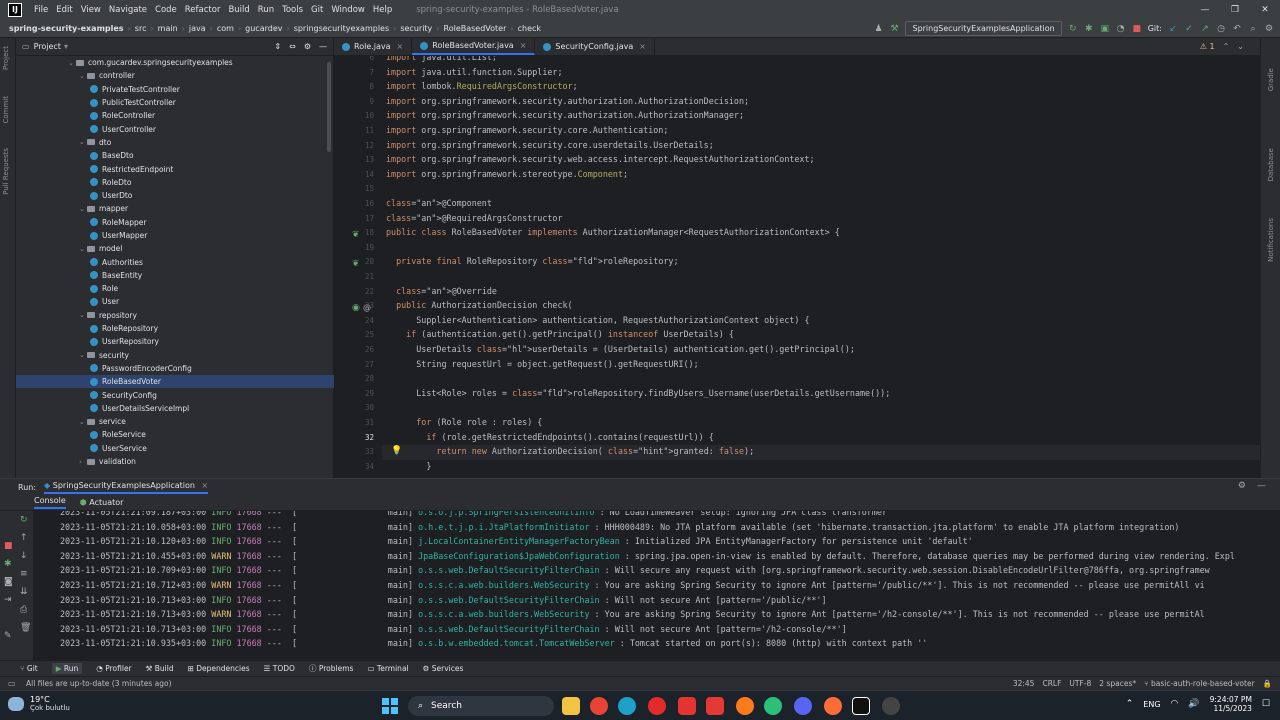 Image resolution: width=1280 pixels, height=720 pixels. I want to click on run-configuration-select: SpringSecurityExamplesApplication, so click(983, 28).